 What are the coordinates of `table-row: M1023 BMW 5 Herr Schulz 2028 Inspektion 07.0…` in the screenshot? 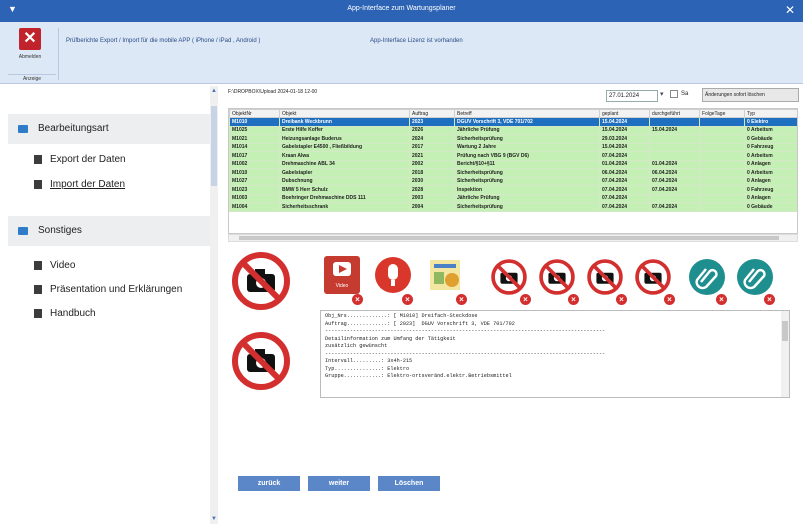 It's located at (513, 190).